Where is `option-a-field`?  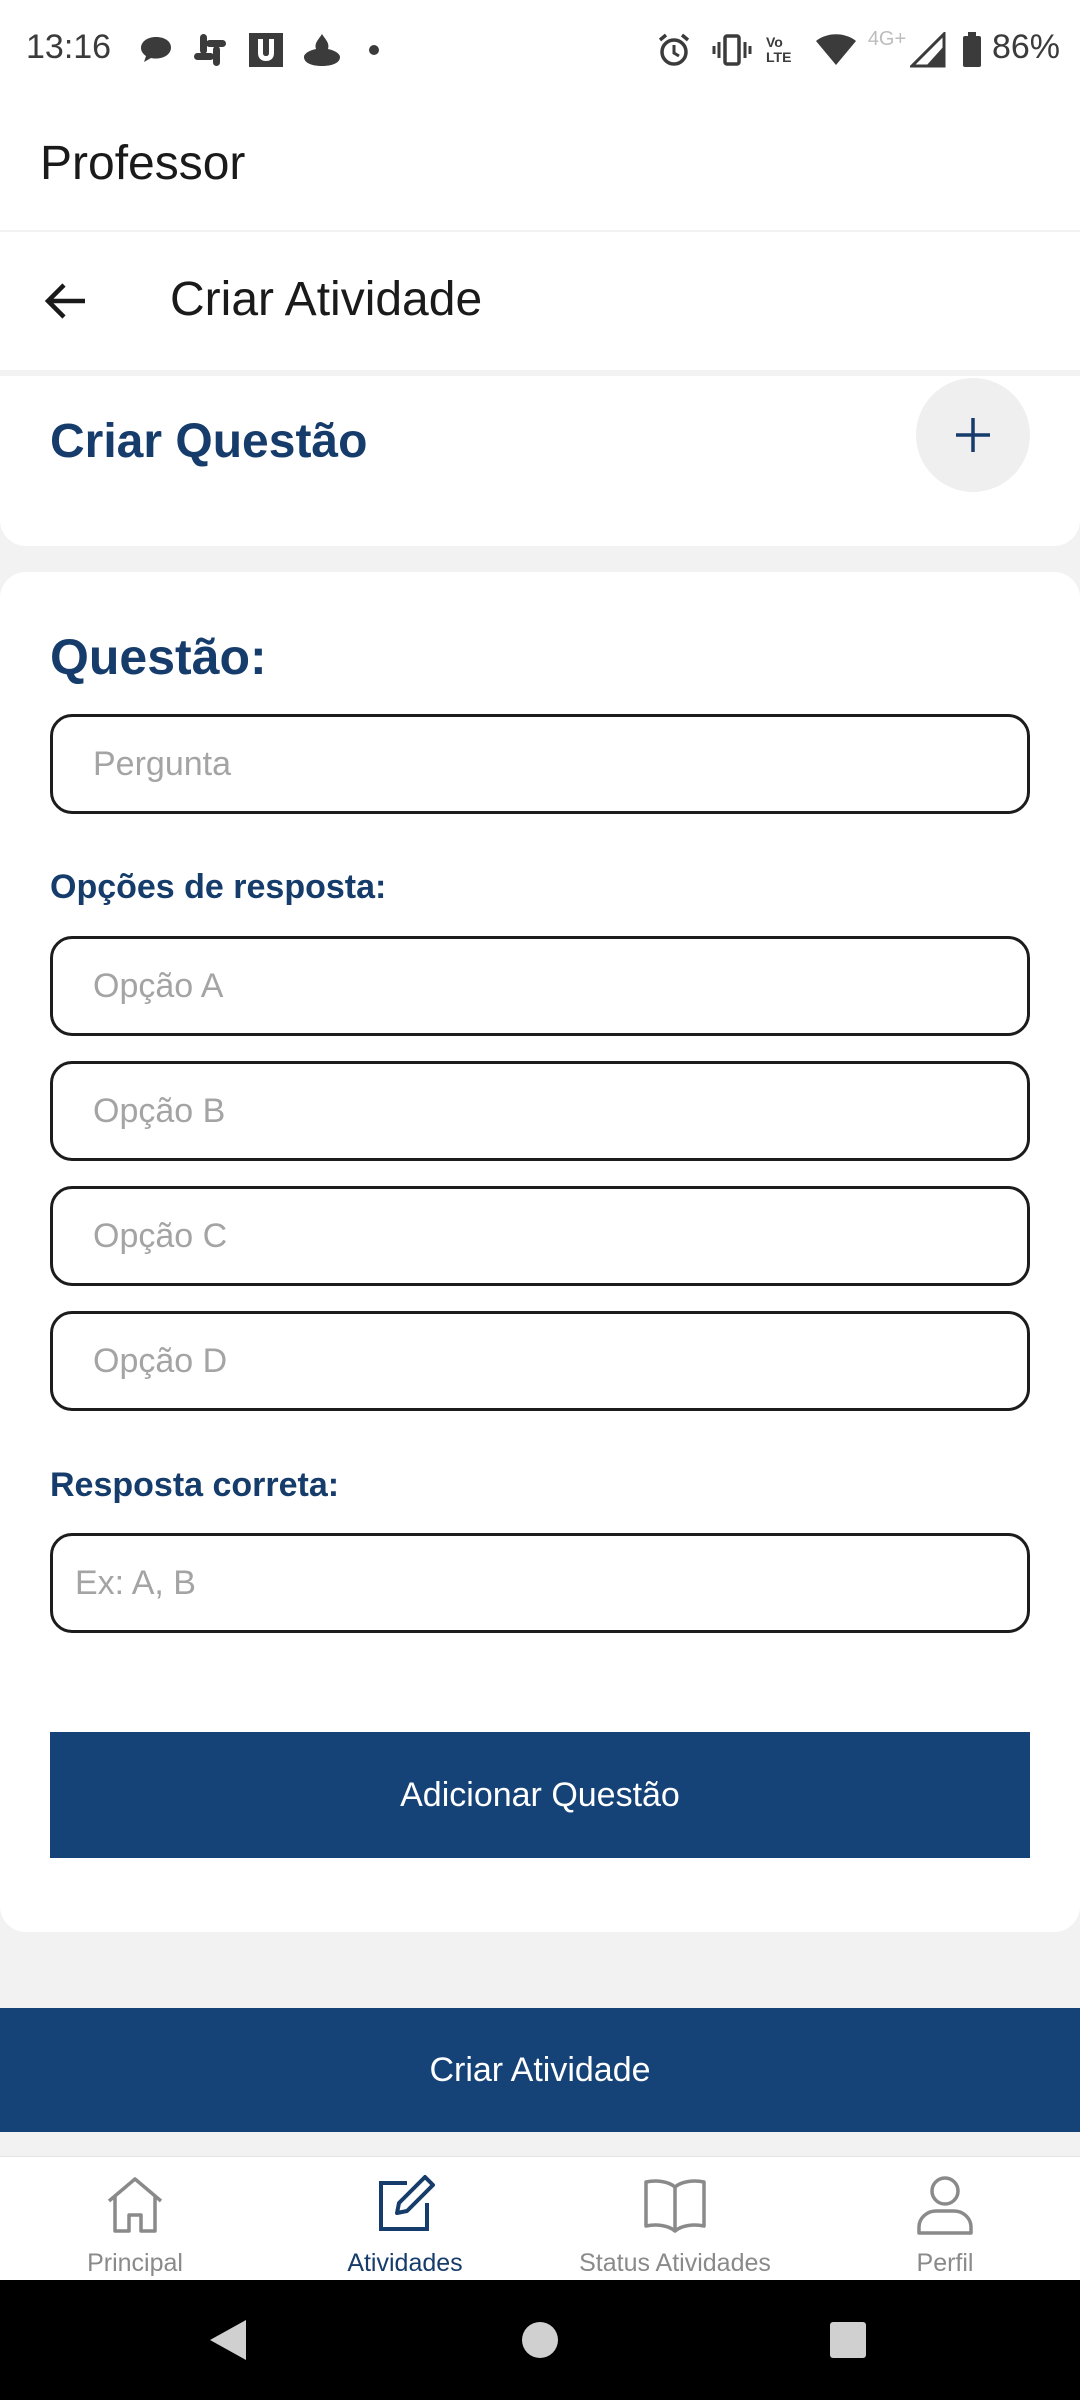
option-a-field is located at coordinates (540, 986).